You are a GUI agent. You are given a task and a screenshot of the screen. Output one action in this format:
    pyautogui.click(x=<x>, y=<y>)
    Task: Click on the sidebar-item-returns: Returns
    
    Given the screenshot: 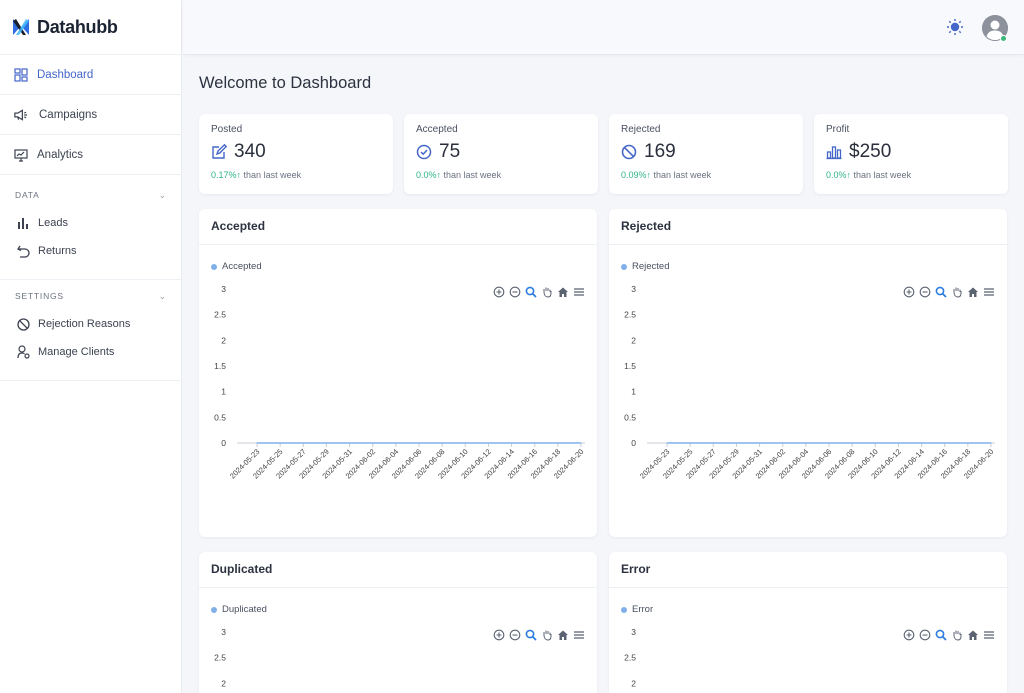 What is the action you would take?
    pyautogui.click(x=90, y=251)
    